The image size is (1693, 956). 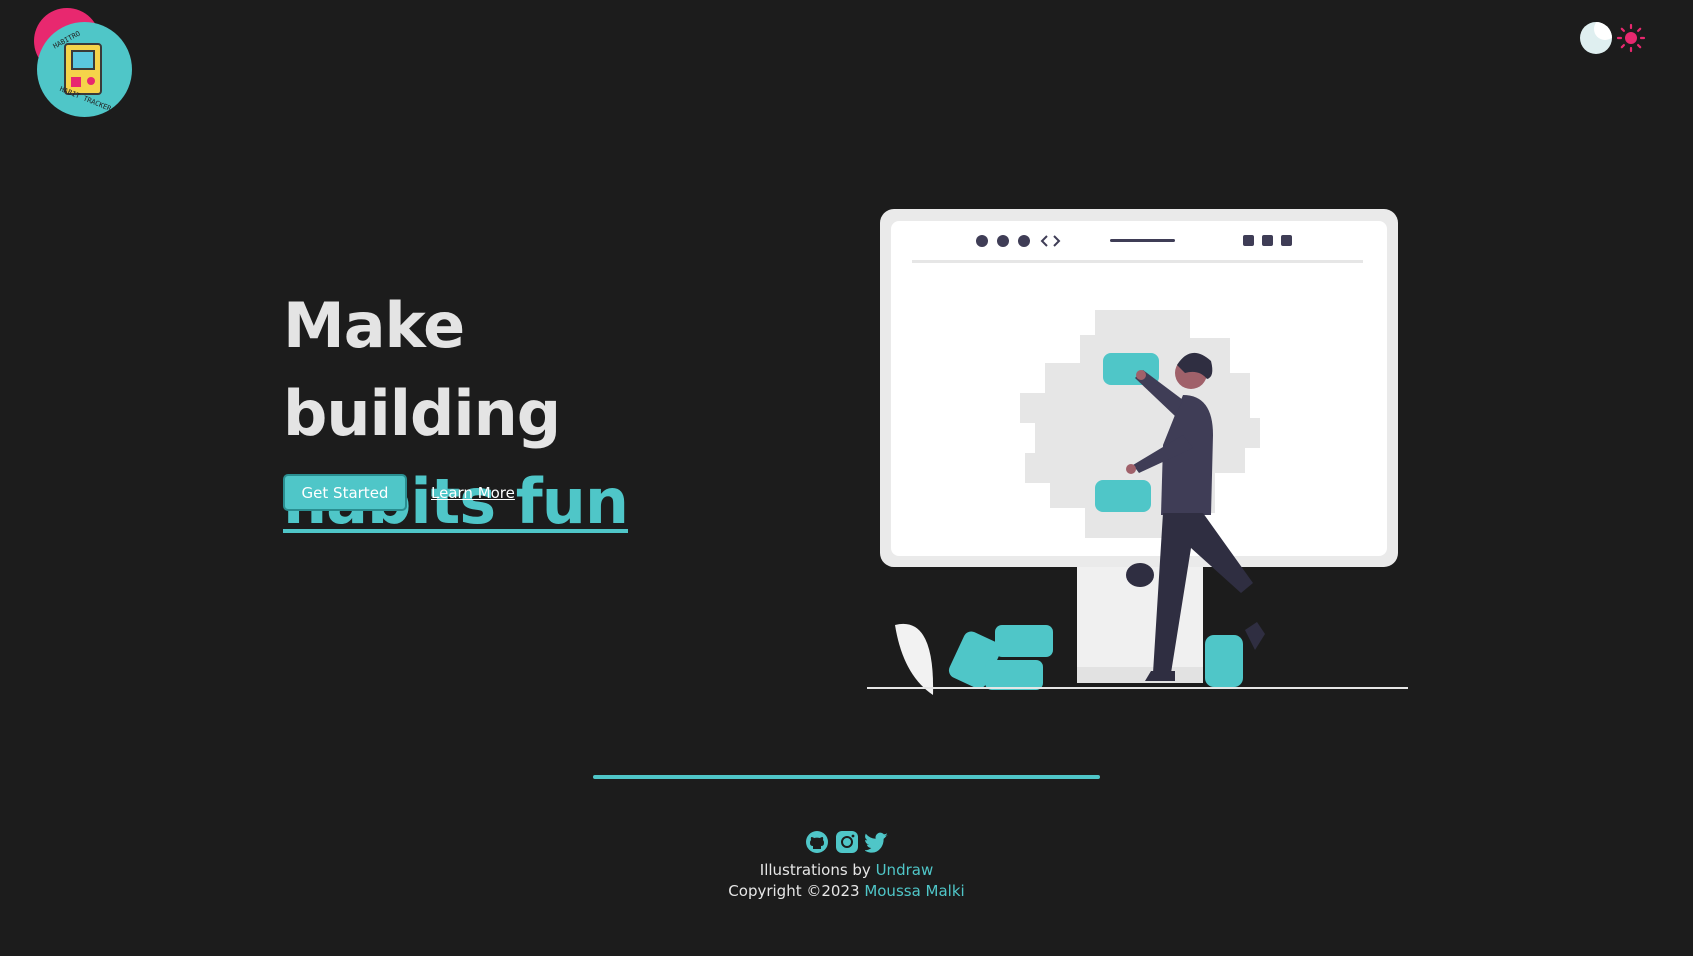 I want to click on gameboy-icon, so click(x=83, y=69).